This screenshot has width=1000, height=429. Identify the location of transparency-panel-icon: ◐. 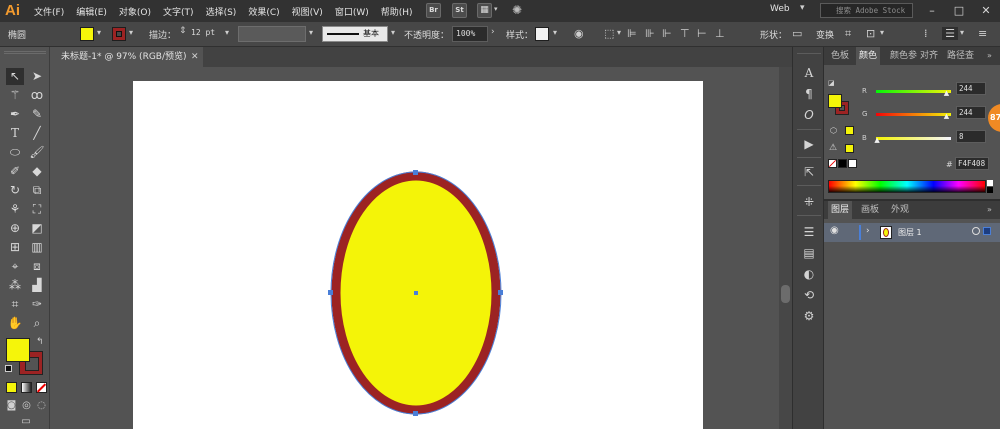
(809, 274).